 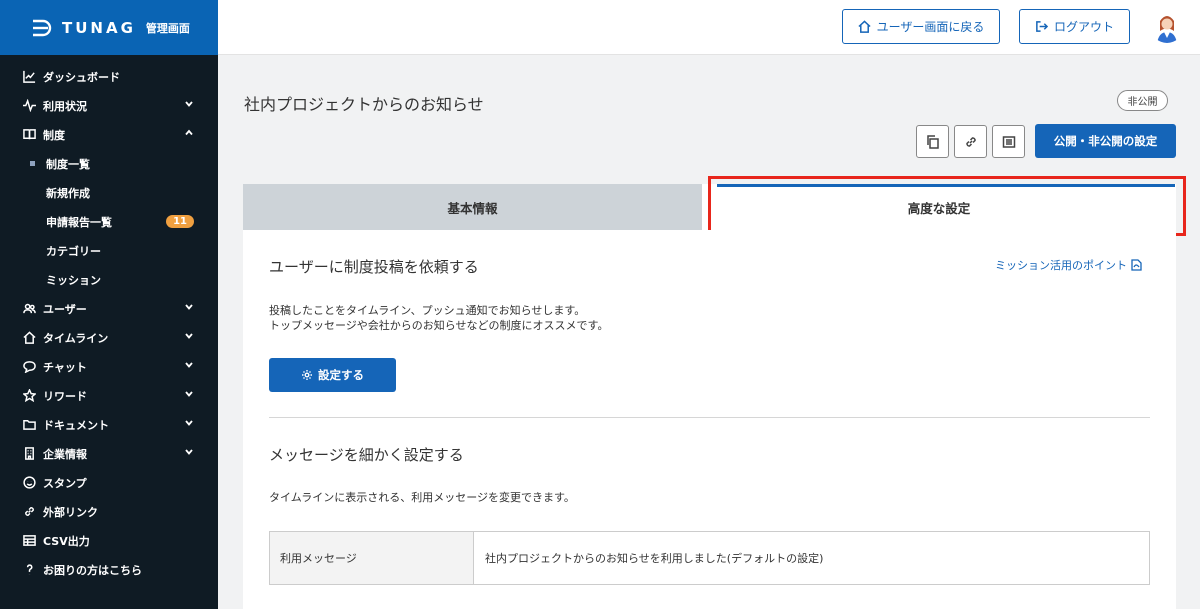 I want to click on sidebar-item-chat: チャット, so click(x=109, y=366).